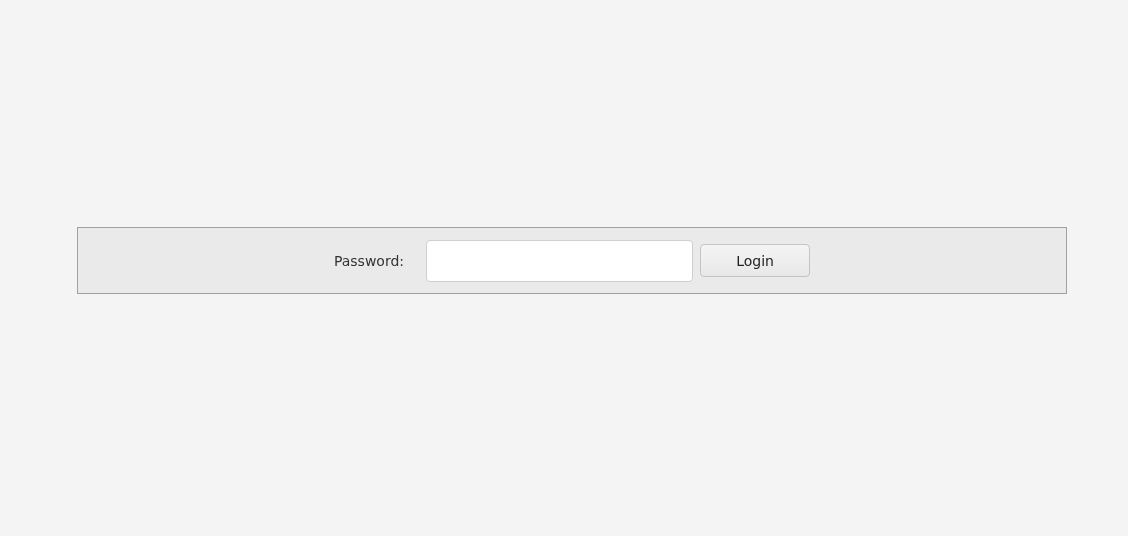 The width and height of the screenshot is (1128, 536). Describe the element at coordinates (369, 260) in the screenshot. I see `password-label: Password:` at that location.